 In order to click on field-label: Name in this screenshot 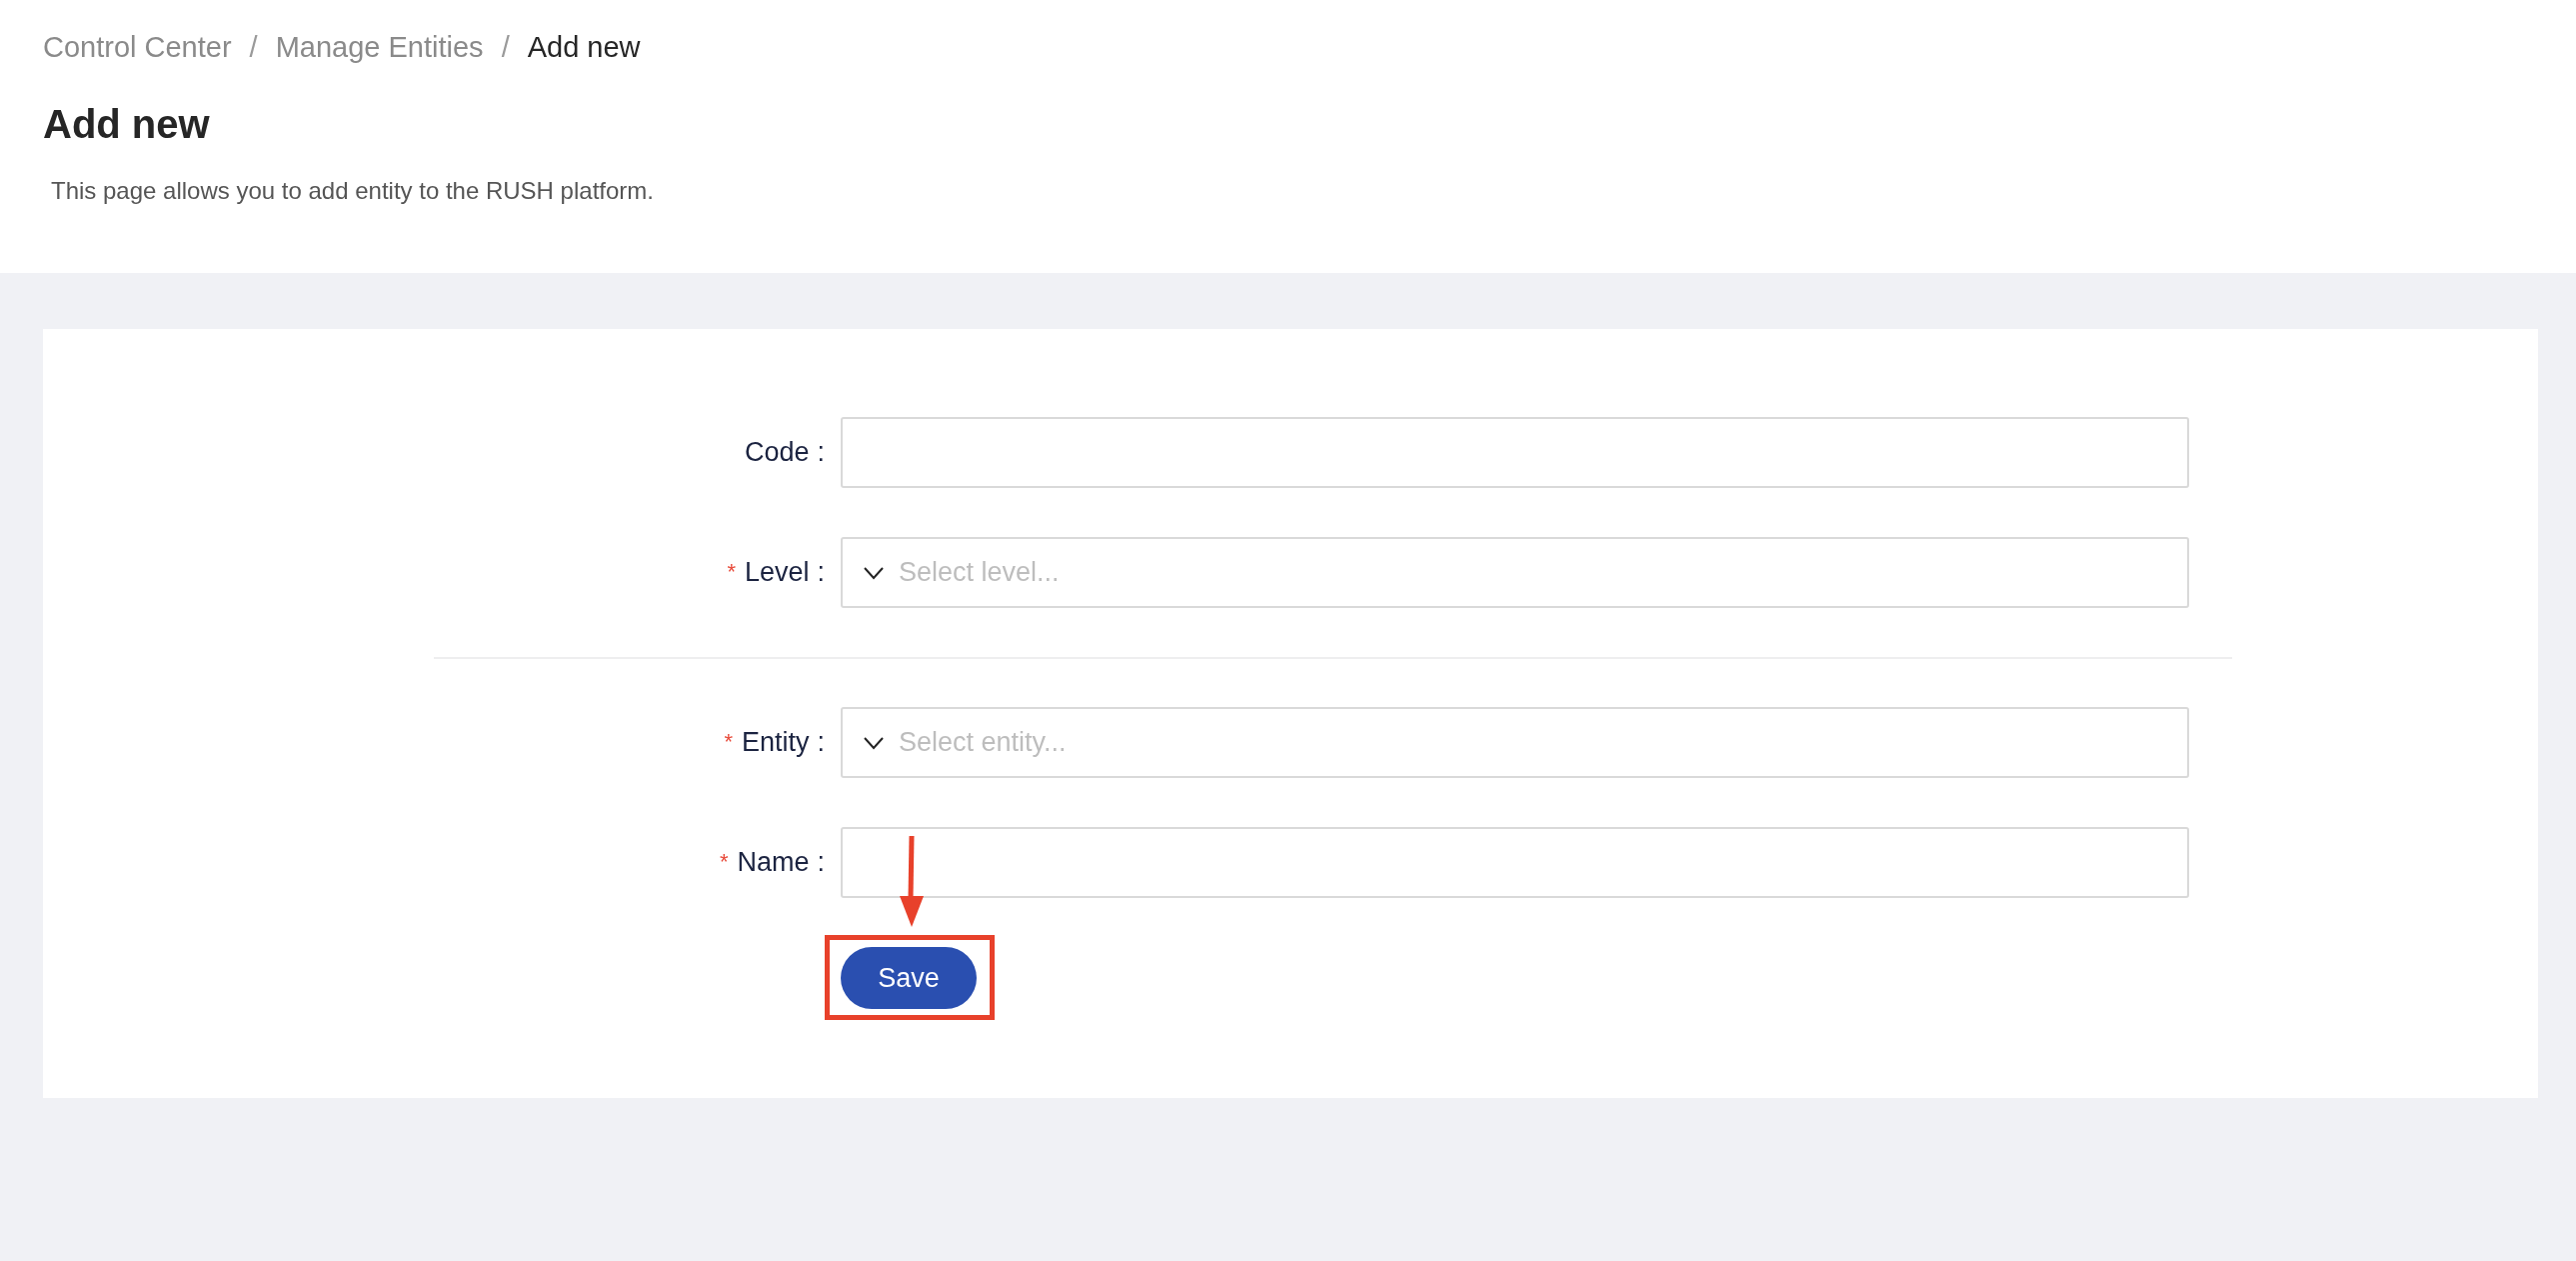, I will do `click(773, 862)`.